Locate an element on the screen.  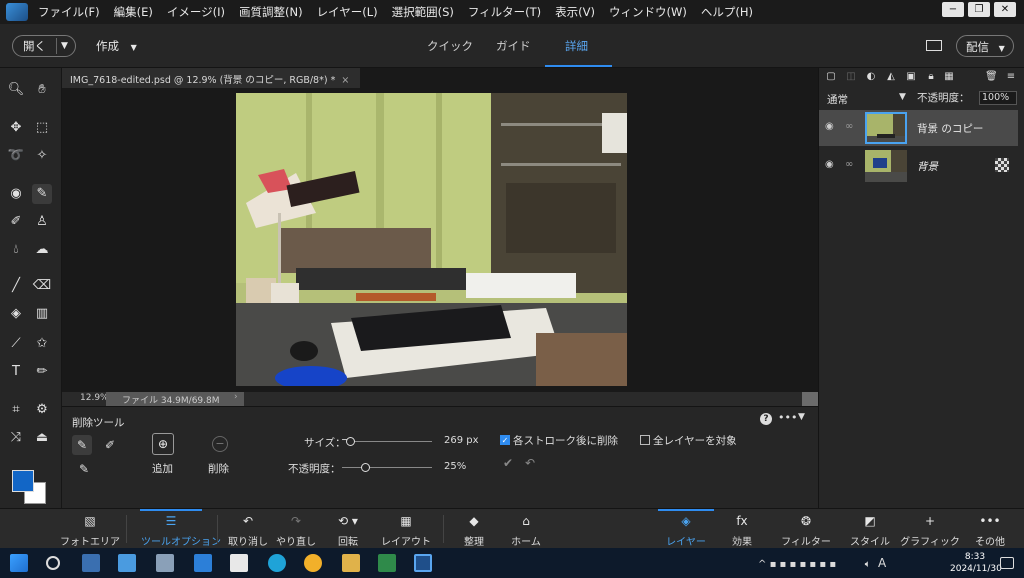
tab-guided: ガイド is located at coordinates (513, 46).